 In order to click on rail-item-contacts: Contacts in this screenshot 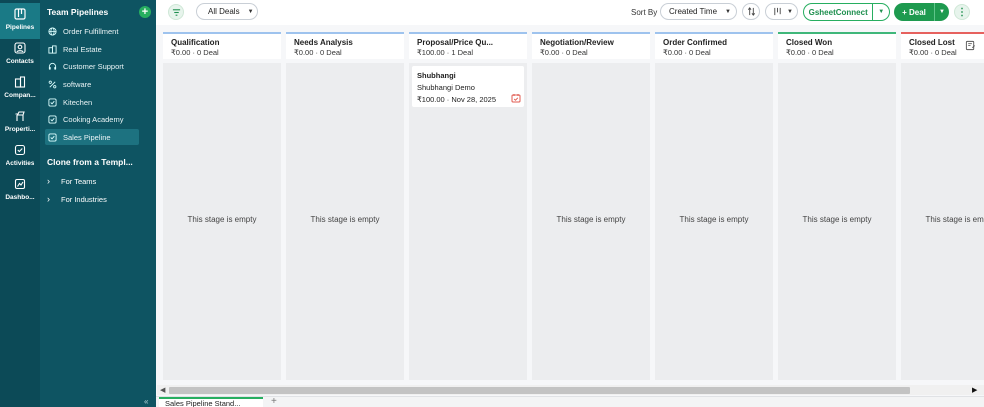, I will do `click(20, 55)`.